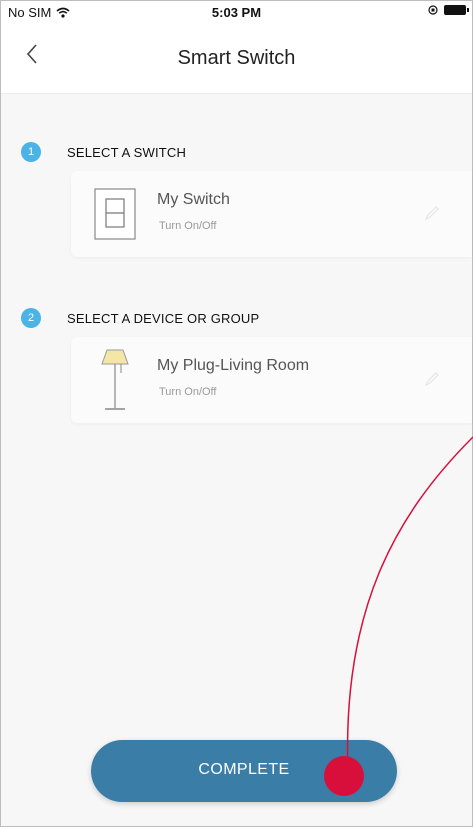 The width and height of the screenshot is (473, 827). Describe the element at coordinates (31, 318) in the screenshot. I see `step-number-badge: 2` at that location.